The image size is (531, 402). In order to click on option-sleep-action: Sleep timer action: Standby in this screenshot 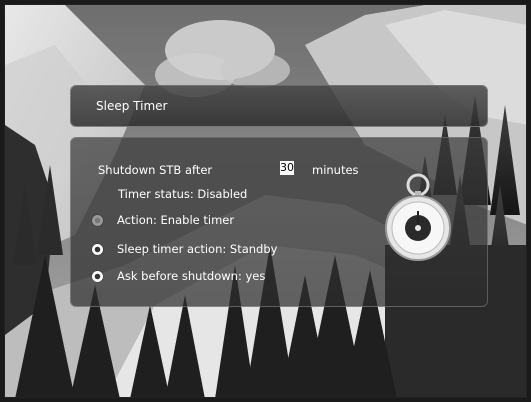, I will do `click(197, 249)`.